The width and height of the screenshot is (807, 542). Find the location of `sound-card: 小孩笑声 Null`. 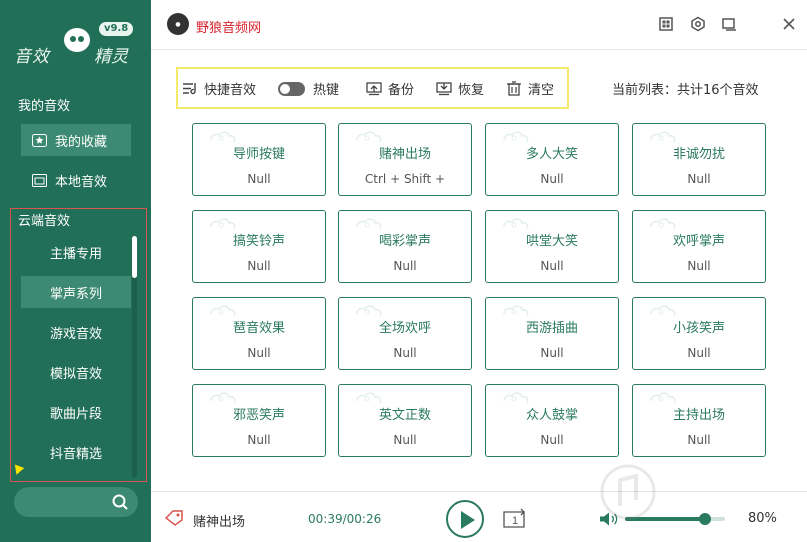

sound-card: 小孩笑声 Null is located at coordinates (699, 333).